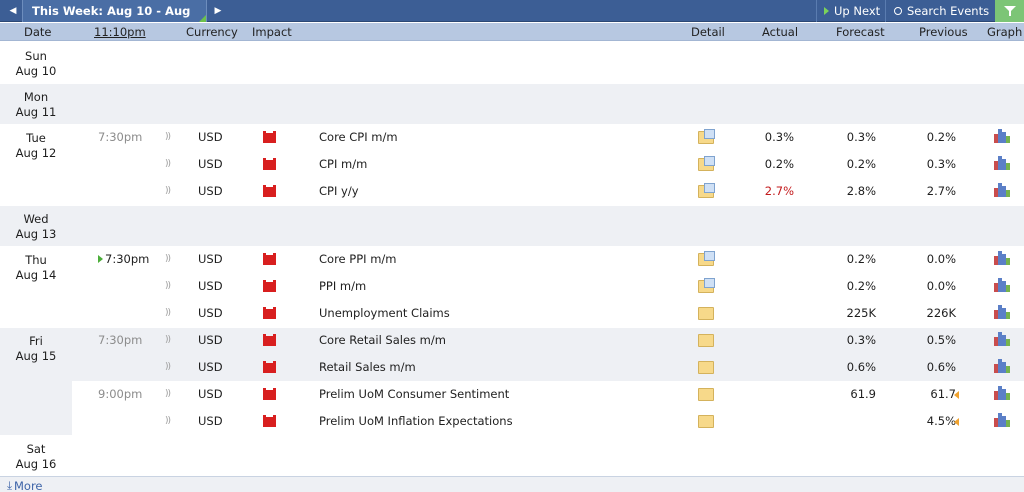 This screenshot has width=1024, height=492. I want to click on col-forecast: Forecast, so click(860, 32).